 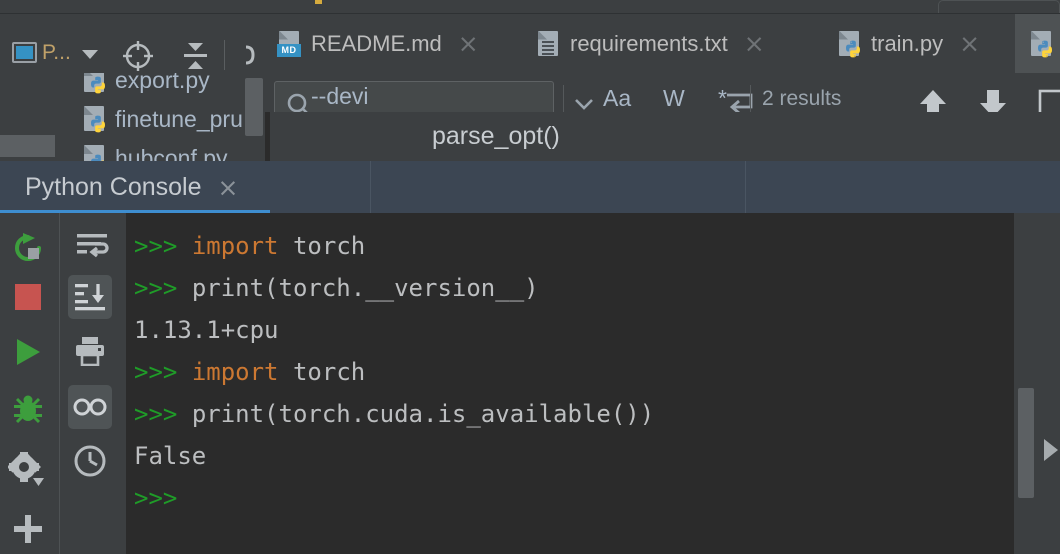 What do you see at coordinates (722, 98) in the screenshot?
I see `regex-toggle: *` at bounding box center [722, 98].